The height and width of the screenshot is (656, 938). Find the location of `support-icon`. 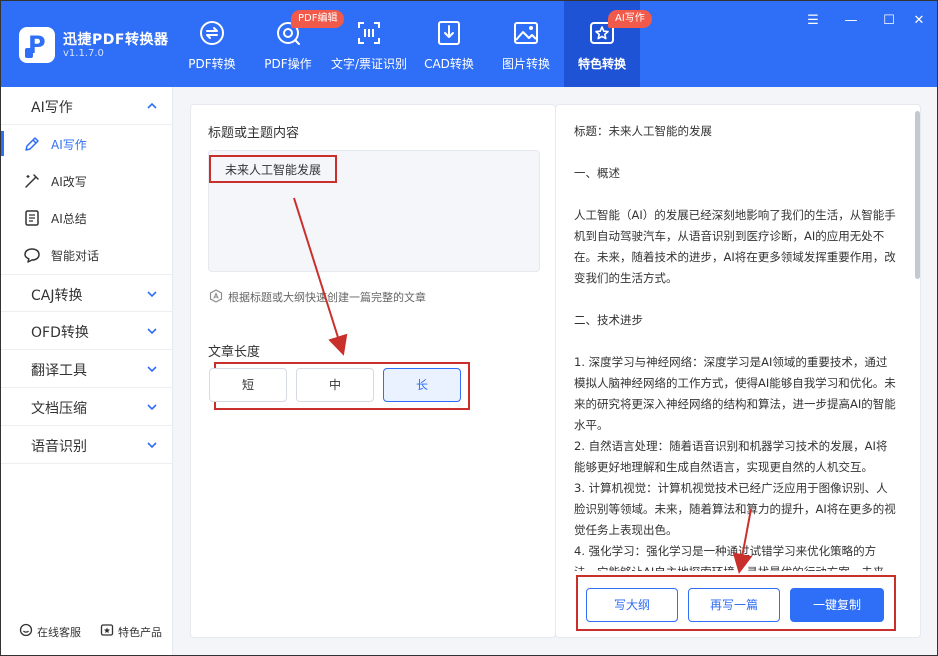

support-icon is located at coordinates (26, 630).